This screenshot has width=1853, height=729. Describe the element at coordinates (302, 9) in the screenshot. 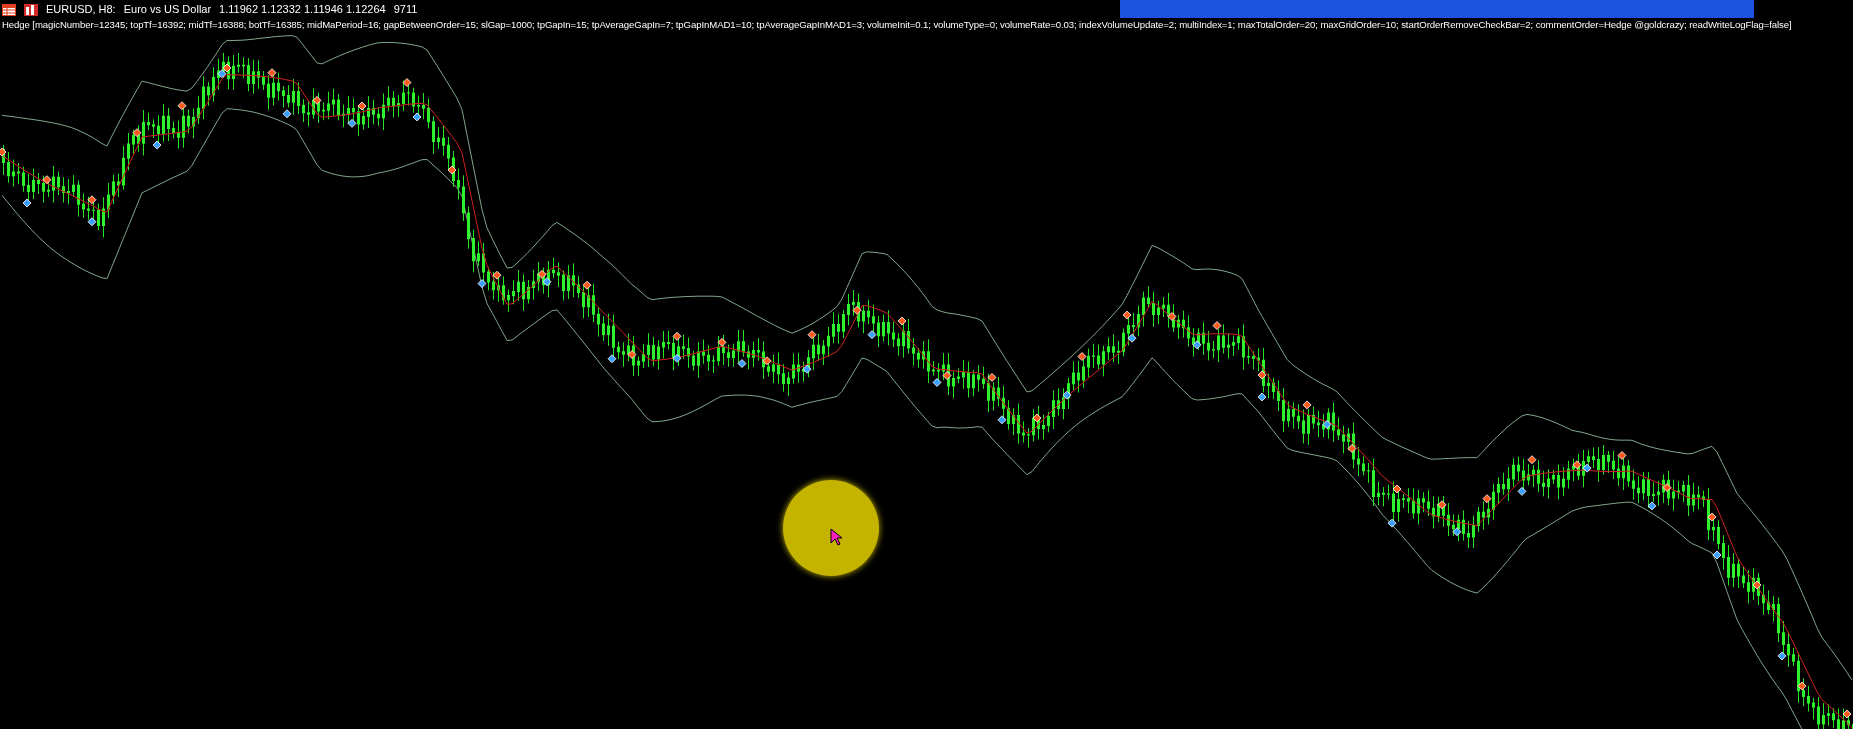

I see `price-quotes: 1.11962 1.12332 1.11946 1.12264` at that location.